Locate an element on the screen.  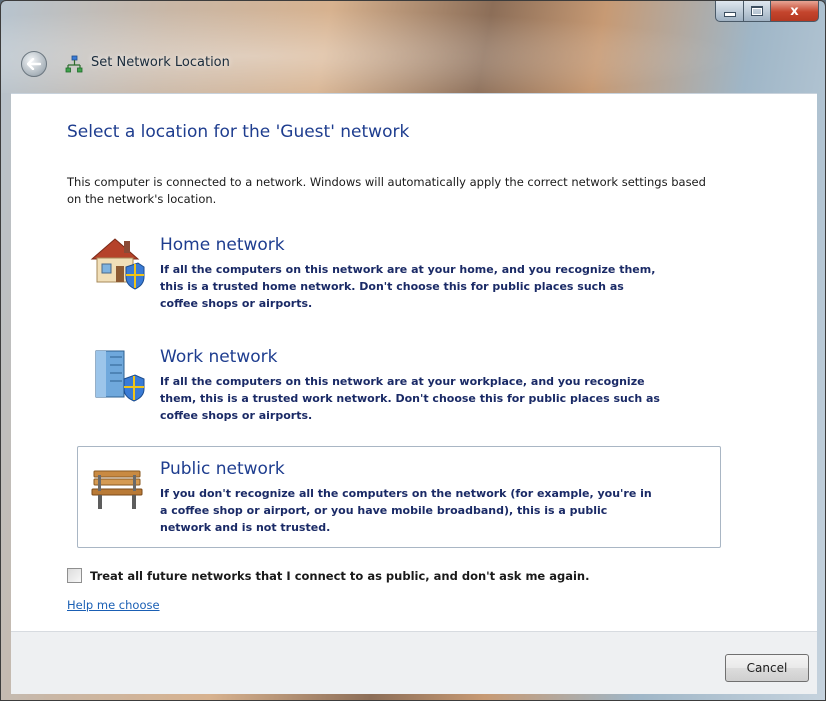
help-me-choose-link: Help me choose is located at coordinates (113, 605).